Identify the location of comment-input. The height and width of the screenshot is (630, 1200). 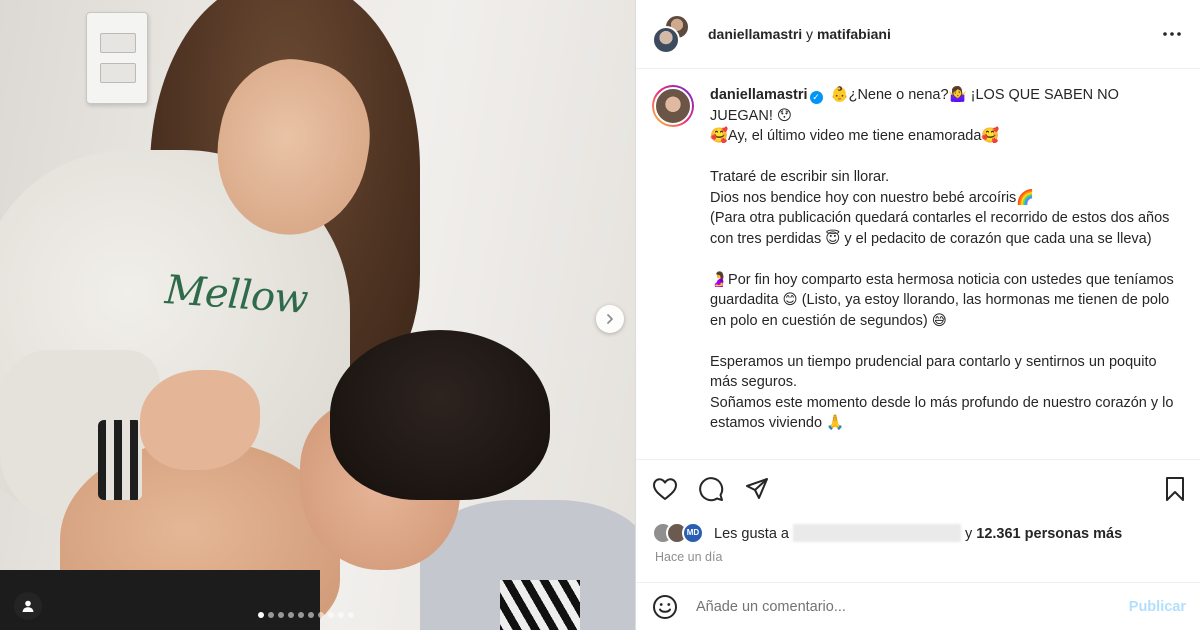
(907, 606).